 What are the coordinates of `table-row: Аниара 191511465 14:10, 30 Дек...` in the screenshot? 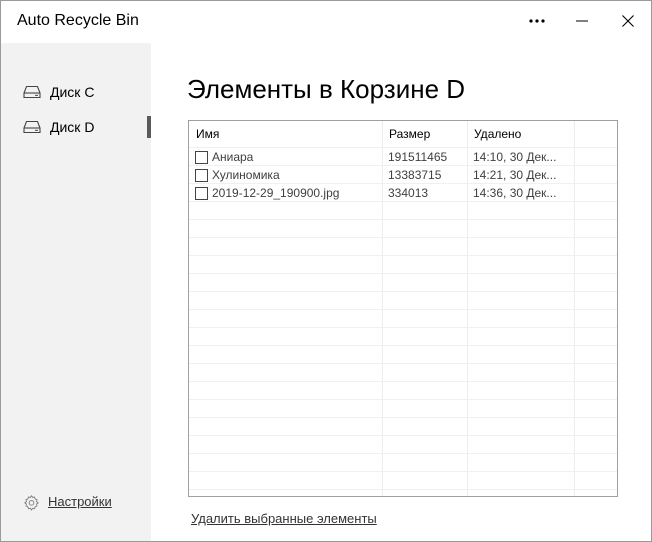 It's located at (381, 157).